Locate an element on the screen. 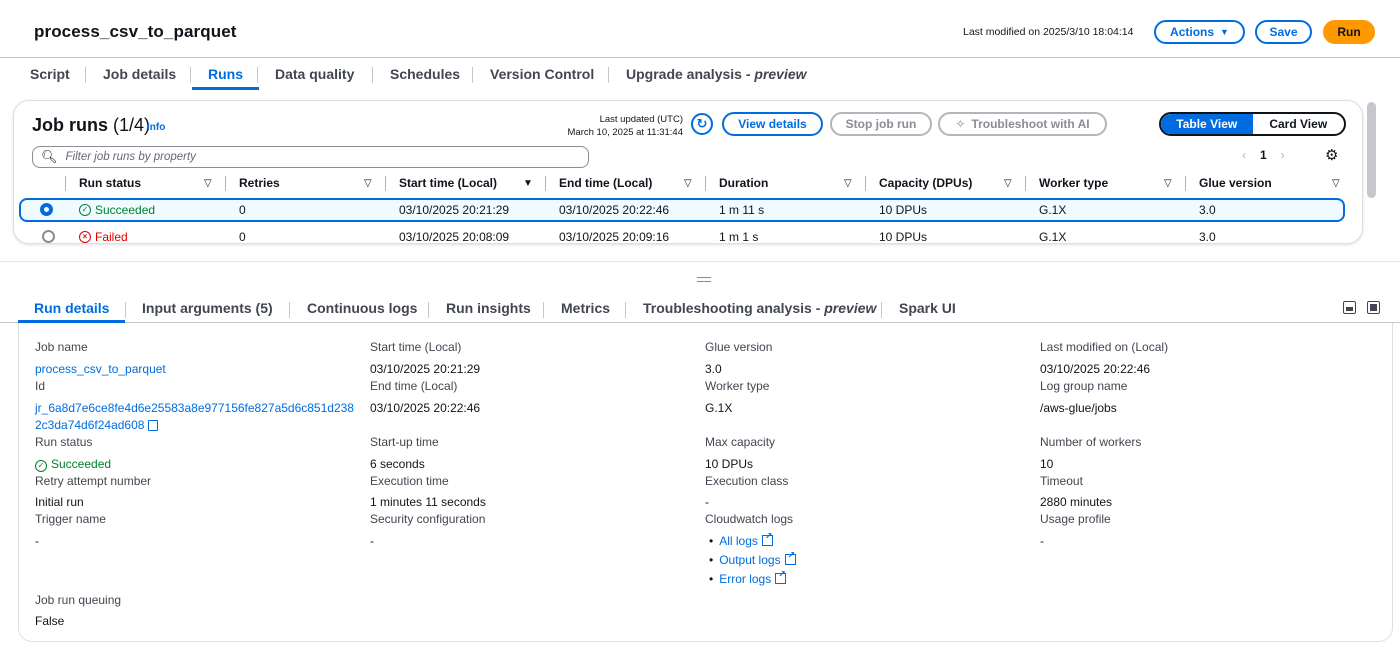 The width and height of the screenshot is (1400, 667). cloudwatch-logs-list: All logs Output logs Error logs is located at coordinates (752, 561).